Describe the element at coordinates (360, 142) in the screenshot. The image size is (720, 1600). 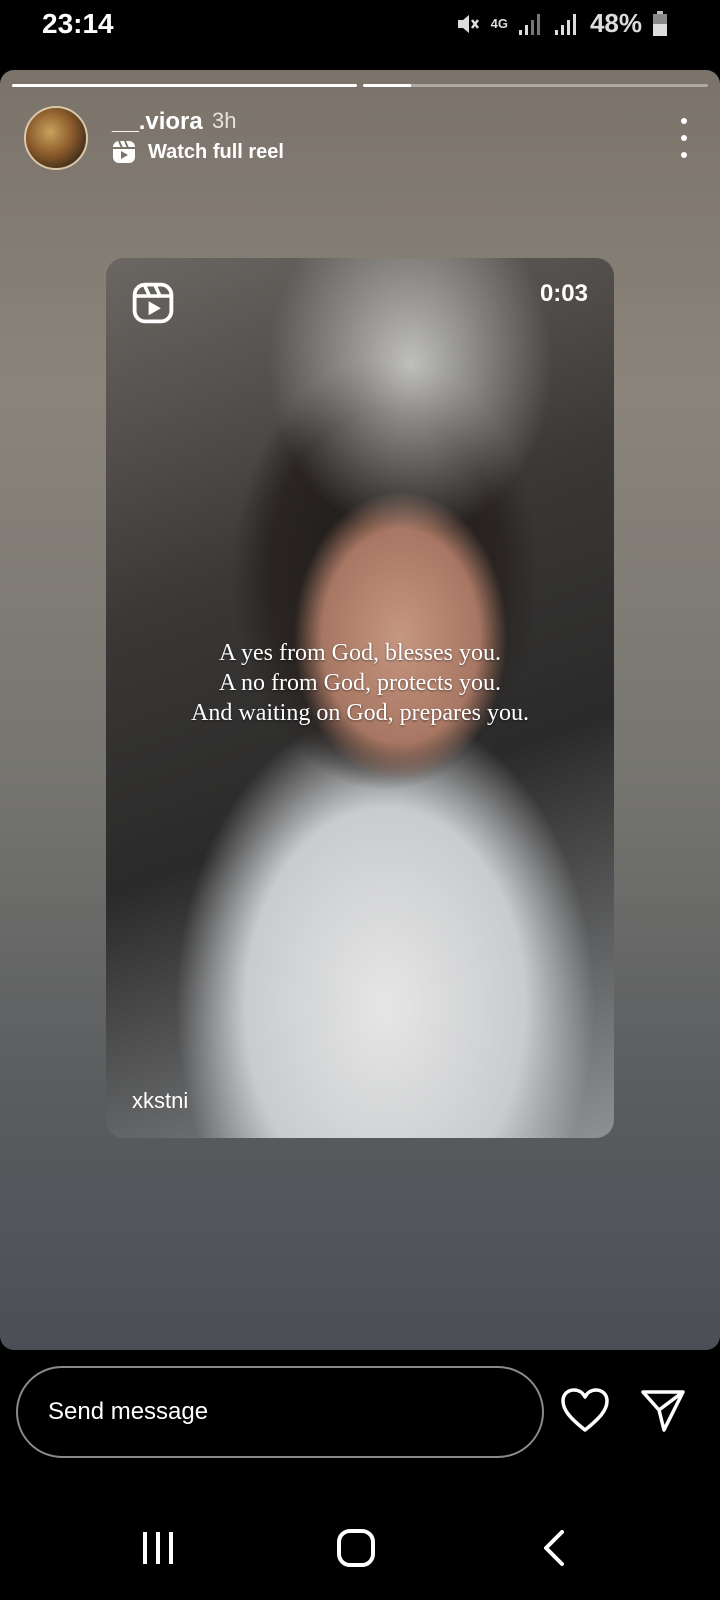
I see `story-header: __.viora 3h Watch full reel` at that location.